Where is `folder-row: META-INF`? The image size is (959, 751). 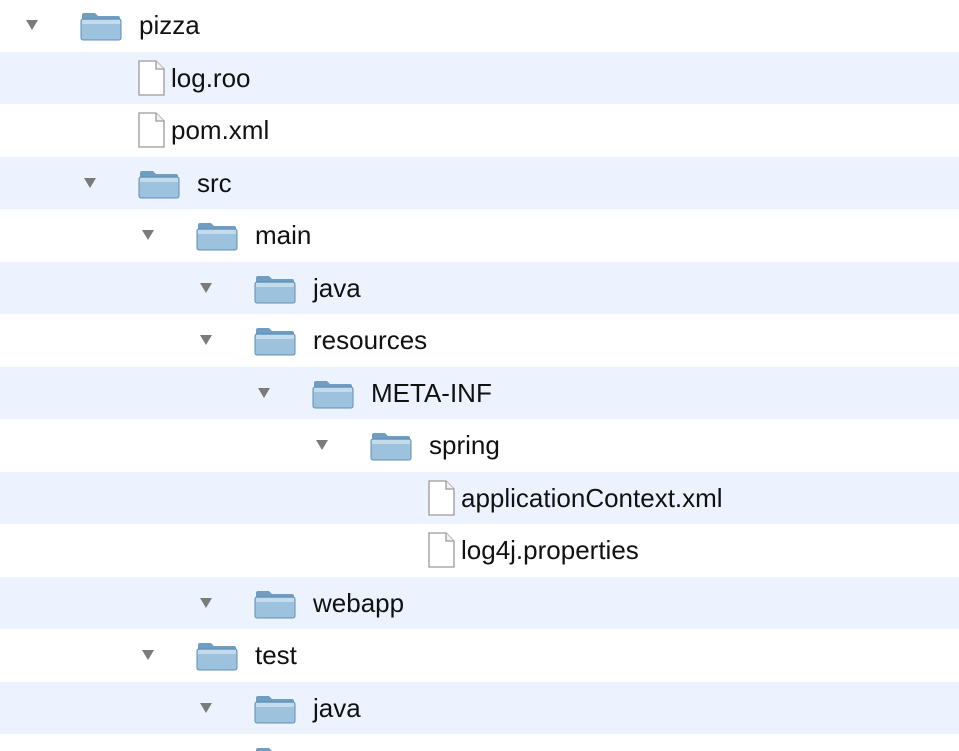 folder-row: META-INF is located at coordinates (479, 392).